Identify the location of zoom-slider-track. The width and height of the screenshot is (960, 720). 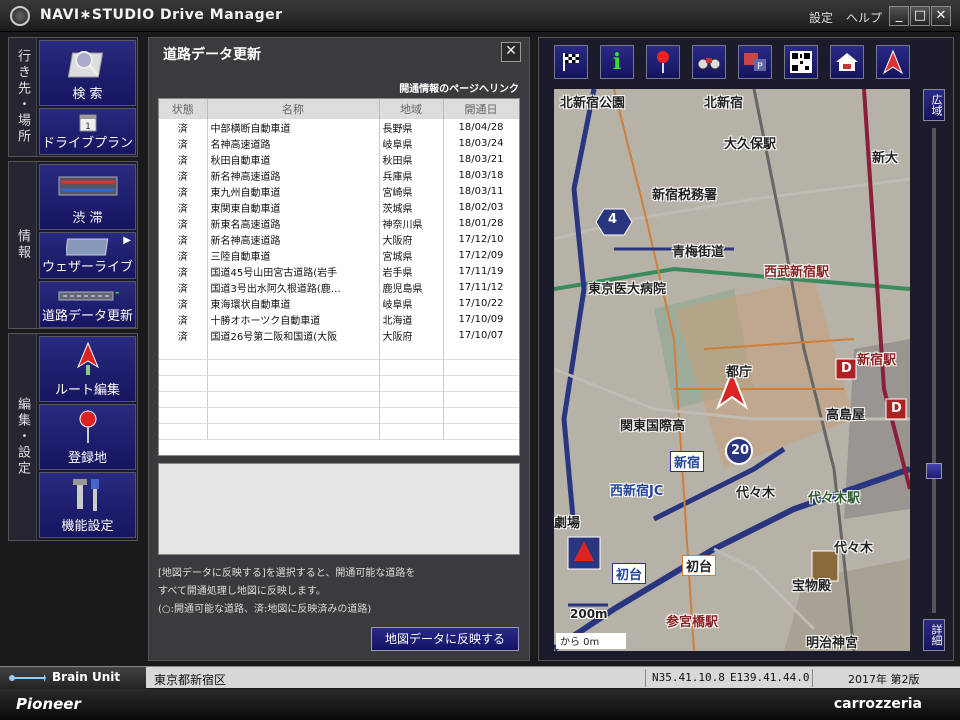
(934, 370).